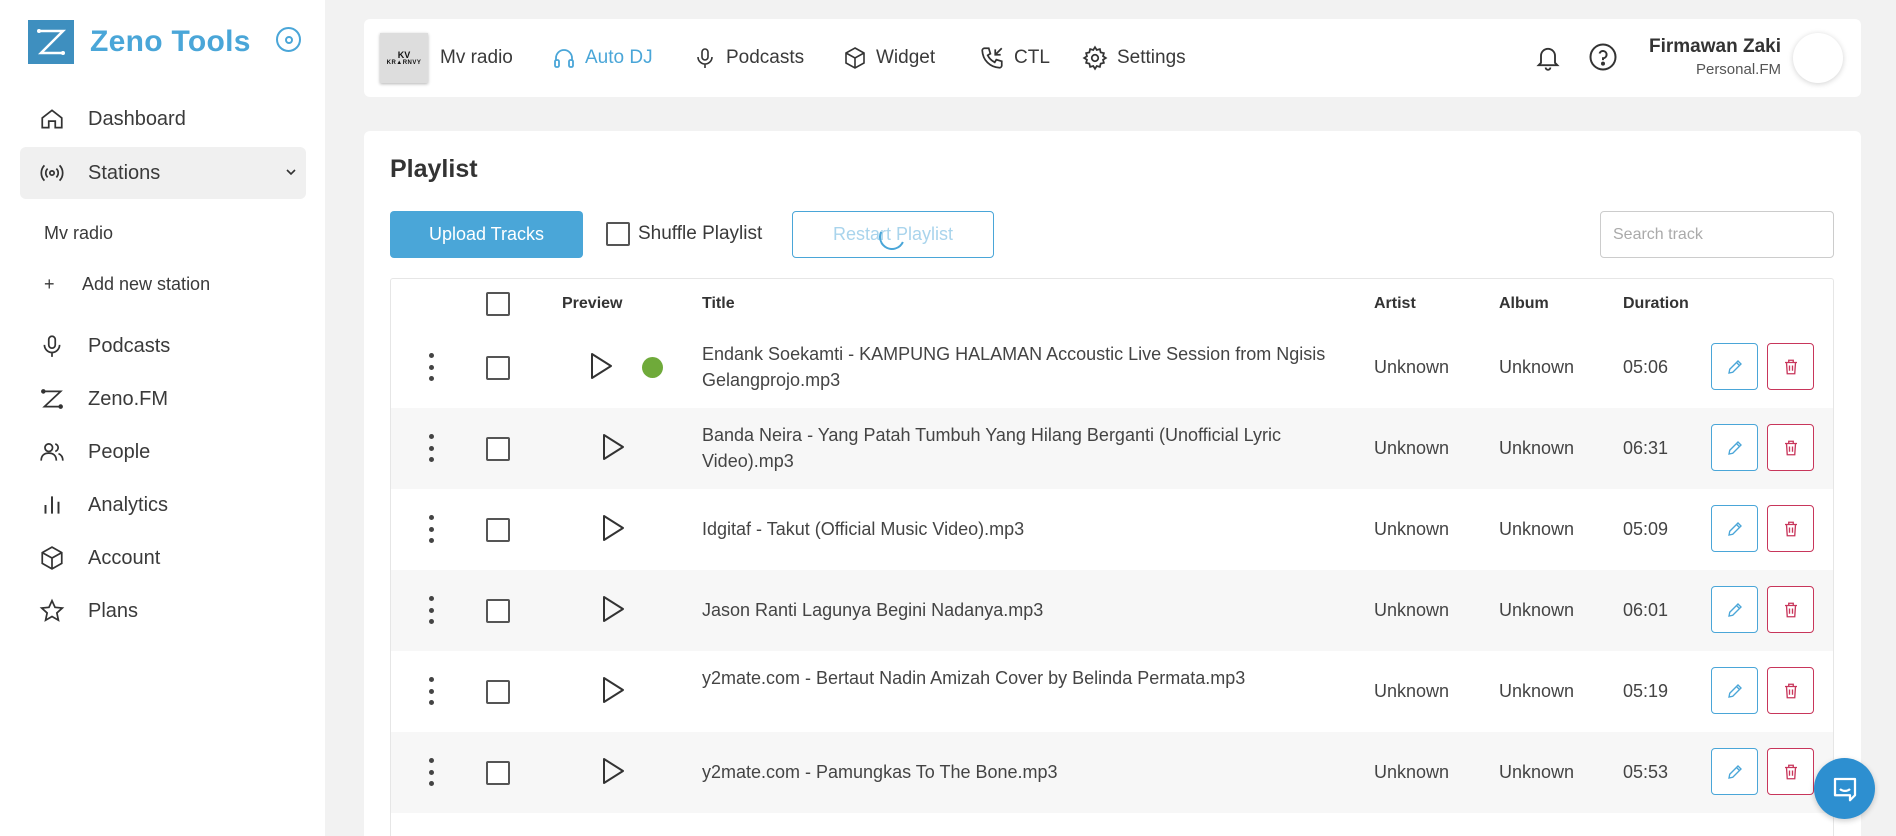 This screenshot has width=1896, height=836. I want to click on track-duration: 06:01, so click(1646, 610).